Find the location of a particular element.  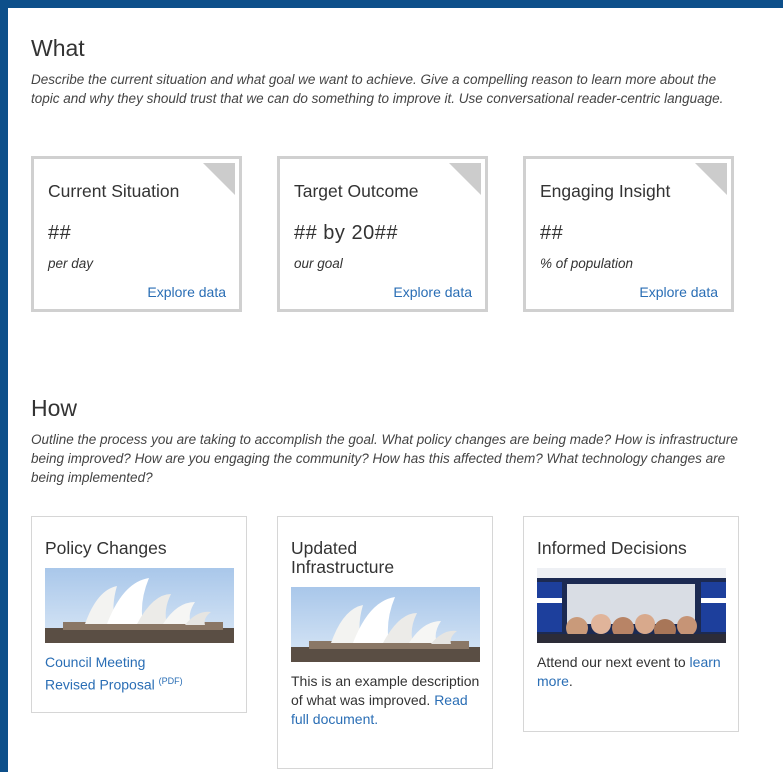

kpi-title: Current Situation is located at coordinates (114, 191).